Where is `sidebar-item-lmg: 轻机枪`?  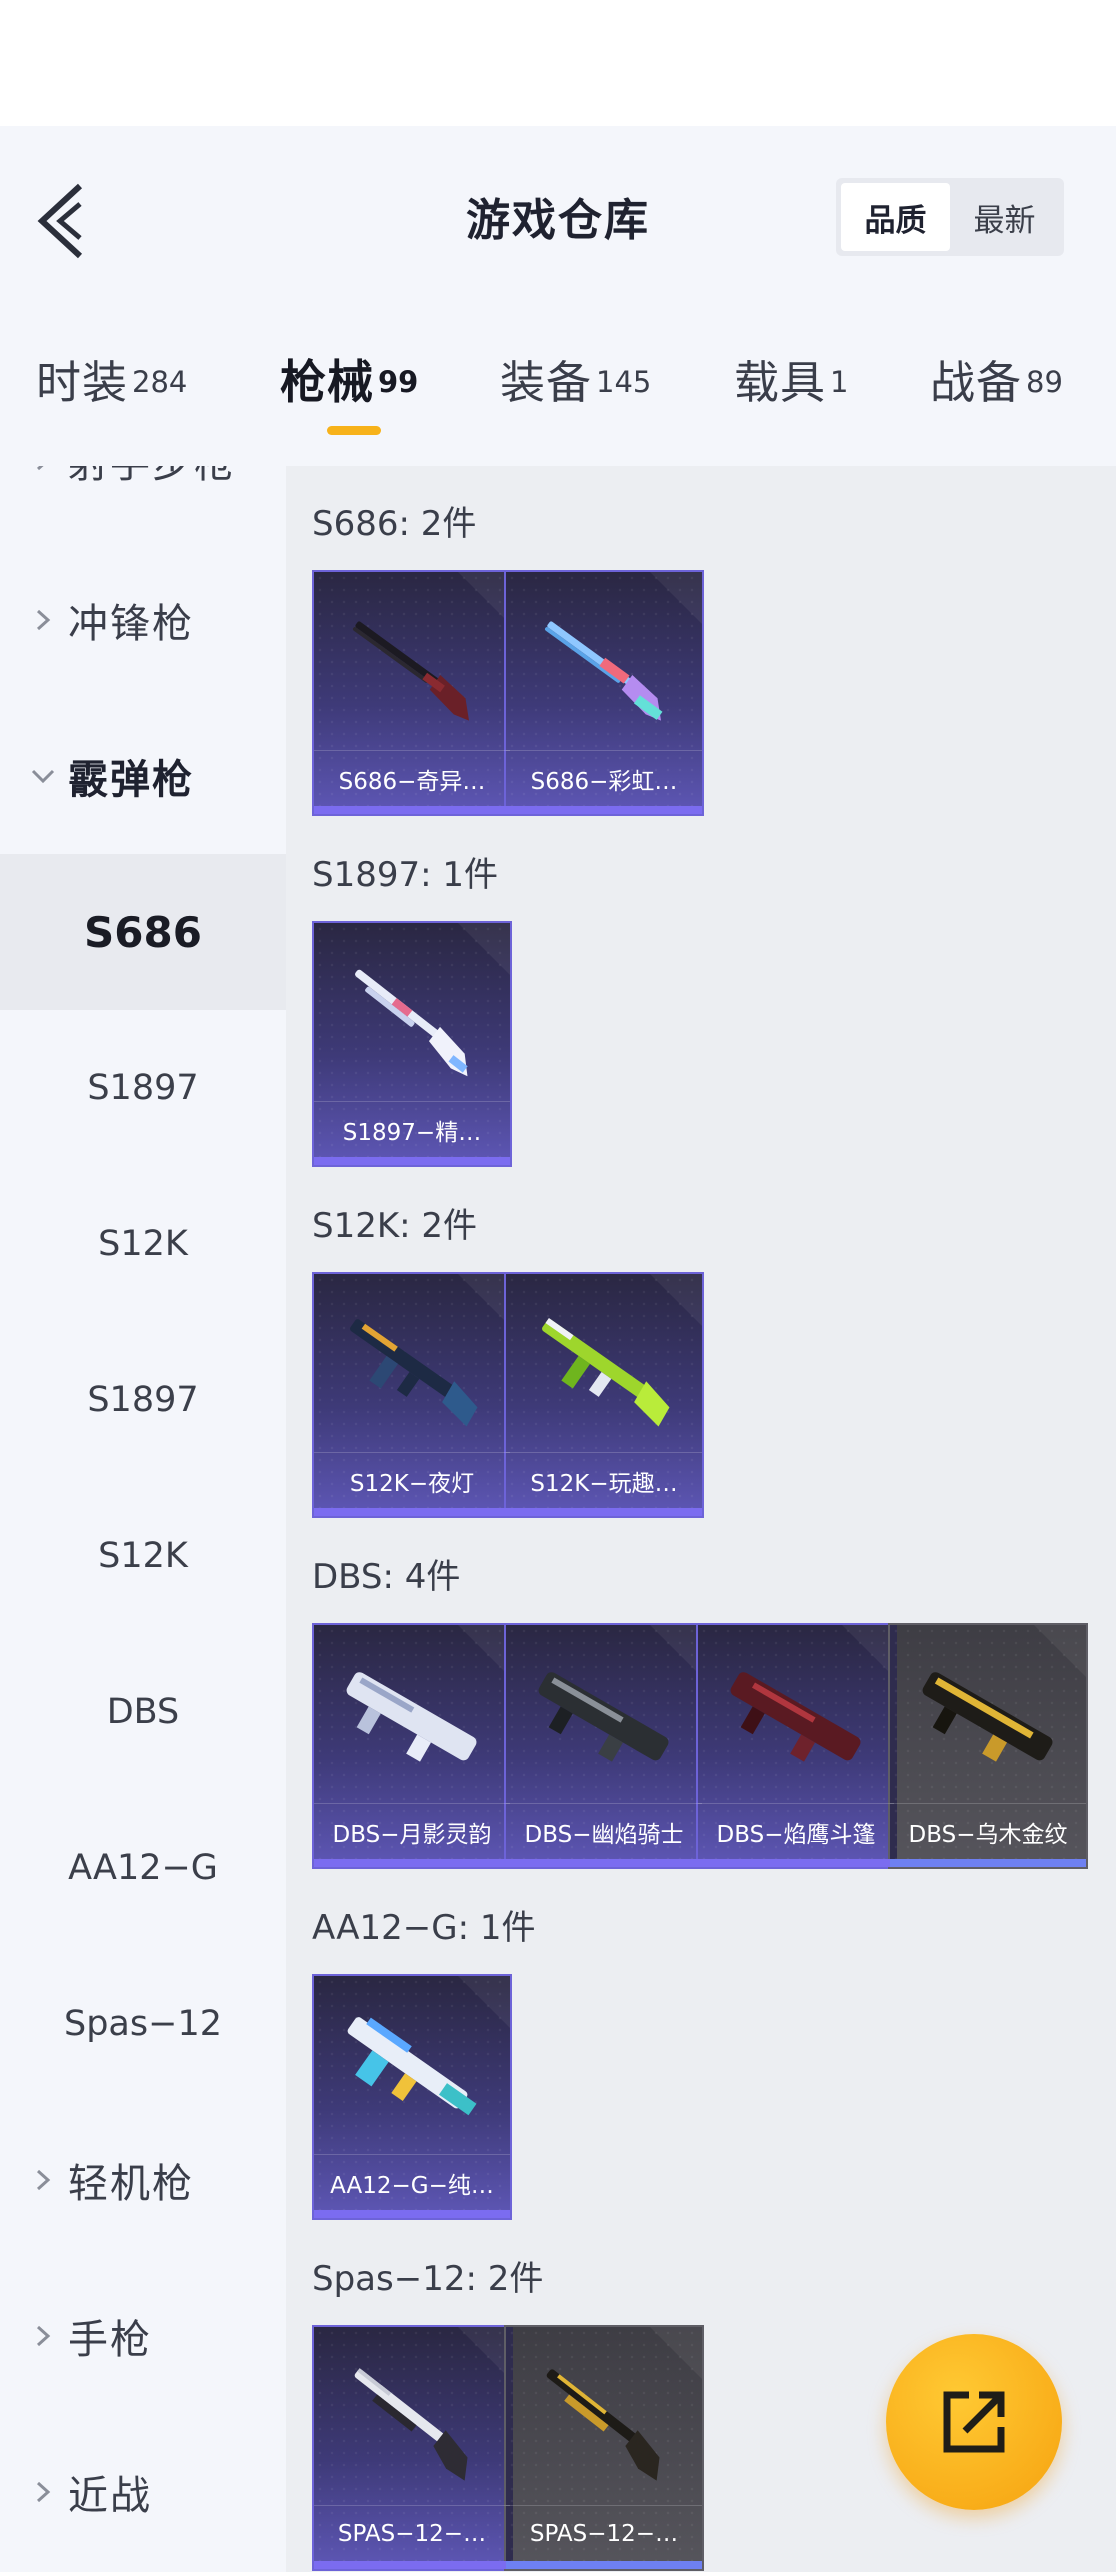
sidebar-item-lmg: 轻机枪 is located at coordinates (143, 2180).